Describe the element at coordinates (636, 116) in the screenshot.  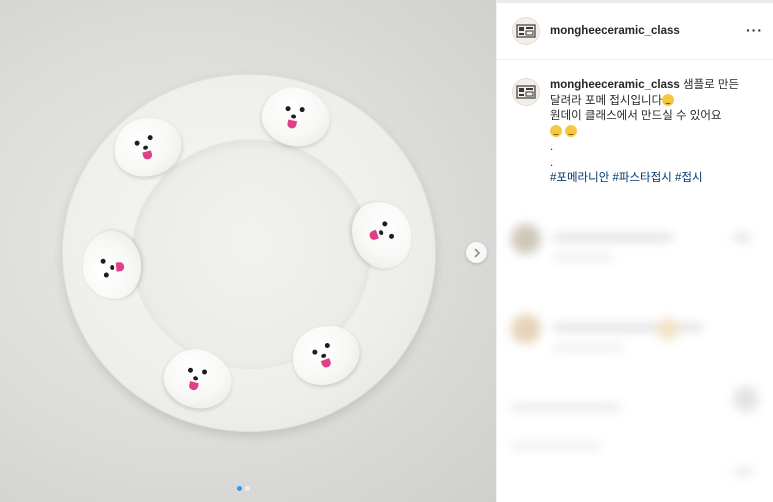
I see `caption-line: 원데이 클래스에서 만드실 수 있어요` at that location.